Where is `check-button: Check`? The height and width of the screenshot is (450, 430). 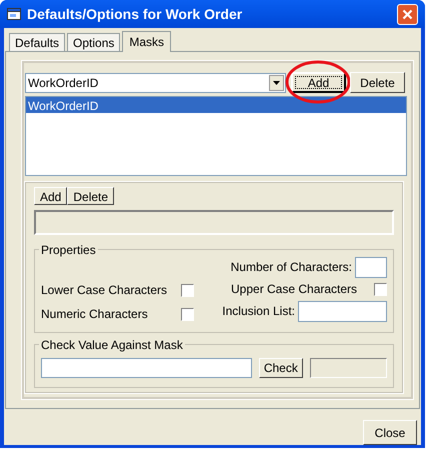 check-button: Check is located at coordinates (280, 368).